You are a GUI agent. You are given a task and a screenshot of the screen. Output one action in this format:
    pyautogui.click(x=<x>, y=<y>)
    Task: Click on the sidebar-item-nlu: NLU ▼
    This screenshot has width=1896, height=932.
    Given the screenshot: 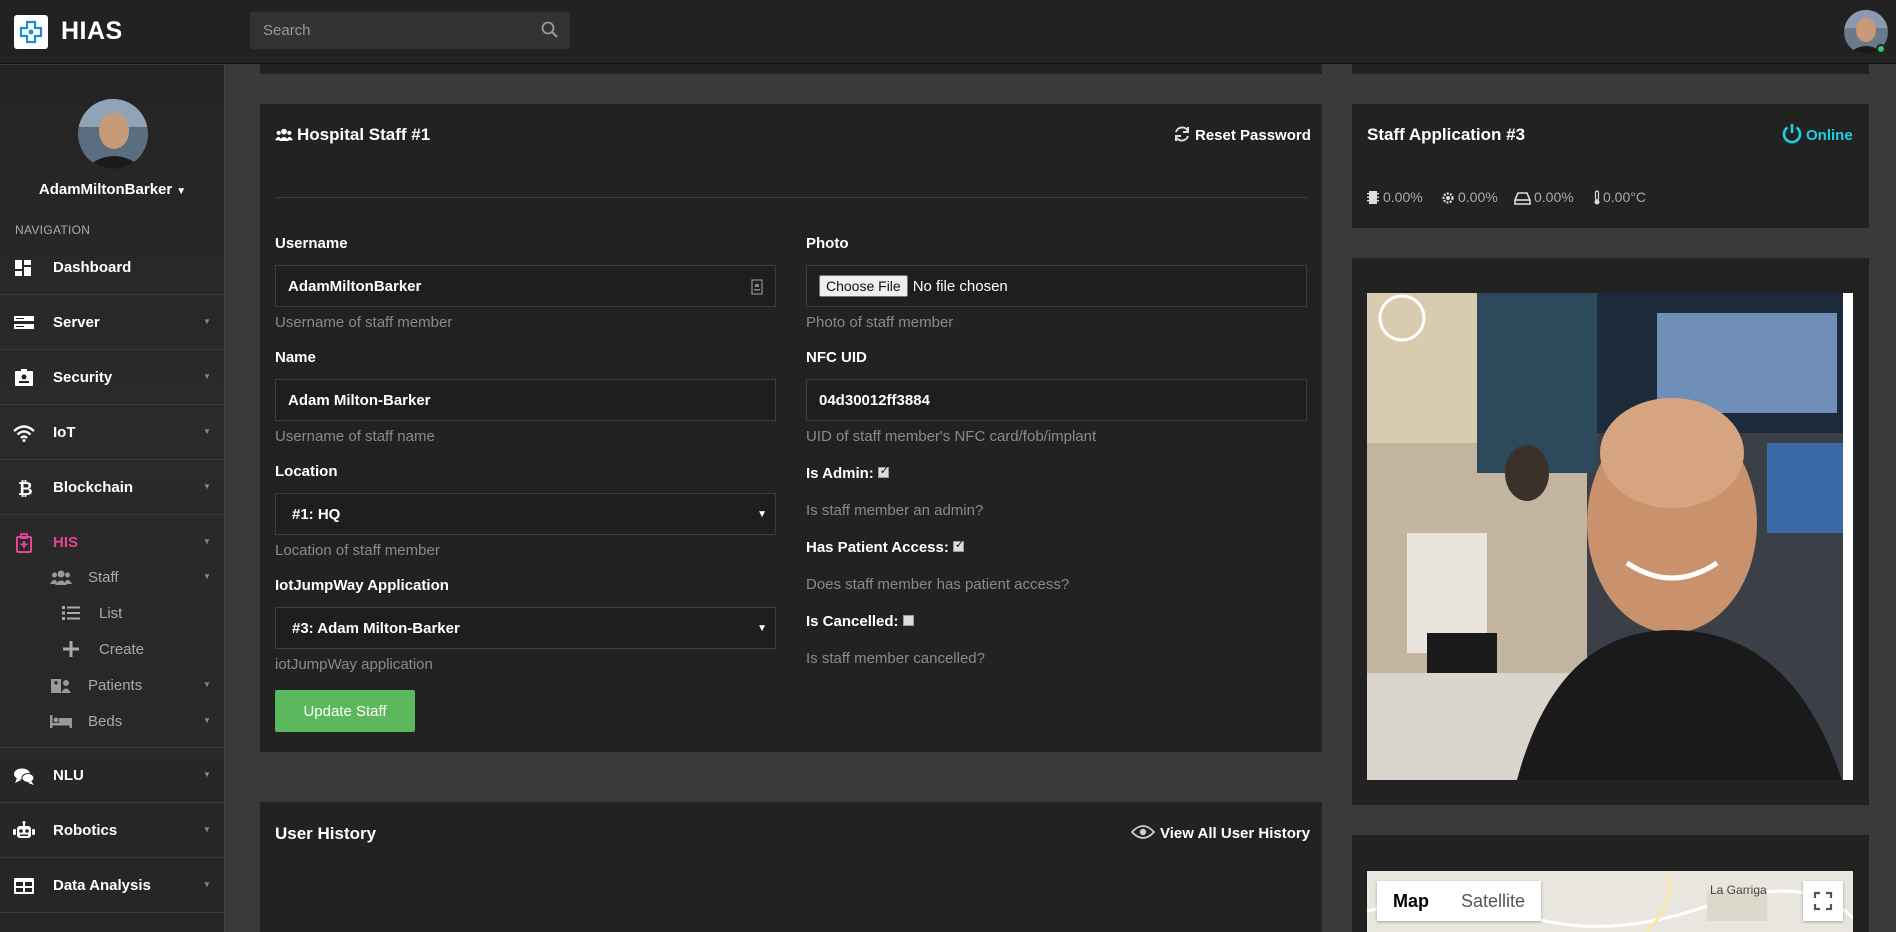 What is the action you would take?
    pyautogui.click(x=112, y=775)
    